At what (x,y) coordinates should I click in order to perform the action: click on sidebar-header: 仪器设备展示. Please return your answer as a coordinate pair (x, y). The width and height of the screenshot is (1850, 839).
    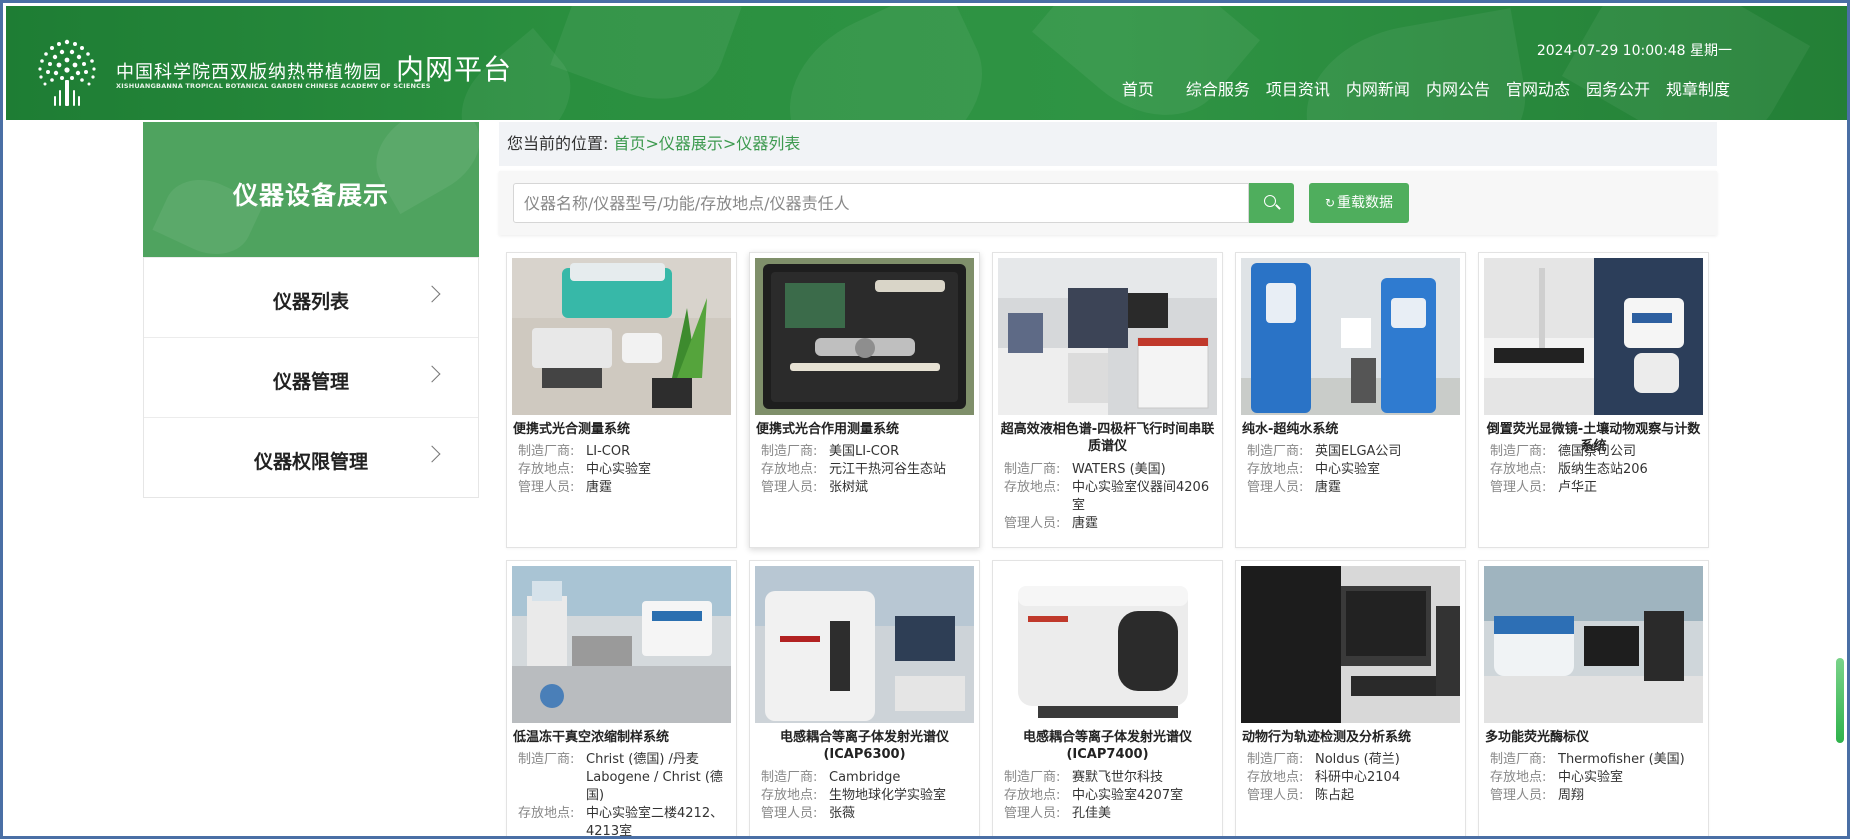
    Looking at the image, I should click on (311, 189).